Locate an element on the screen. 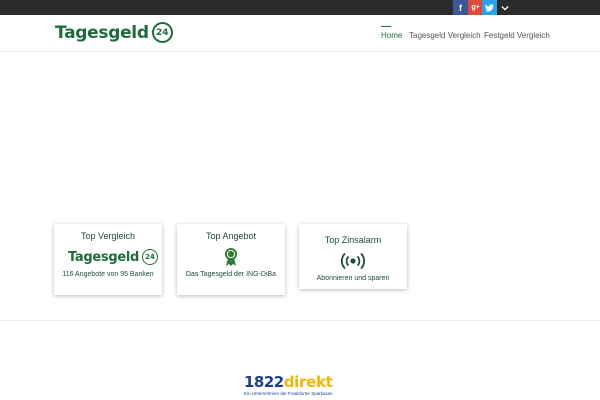 Image resolution: width=600 pixels, height=400 pixels. nav-festgeld-vergleich: Festgeld Vergleich is located at coordinates (517, 35).